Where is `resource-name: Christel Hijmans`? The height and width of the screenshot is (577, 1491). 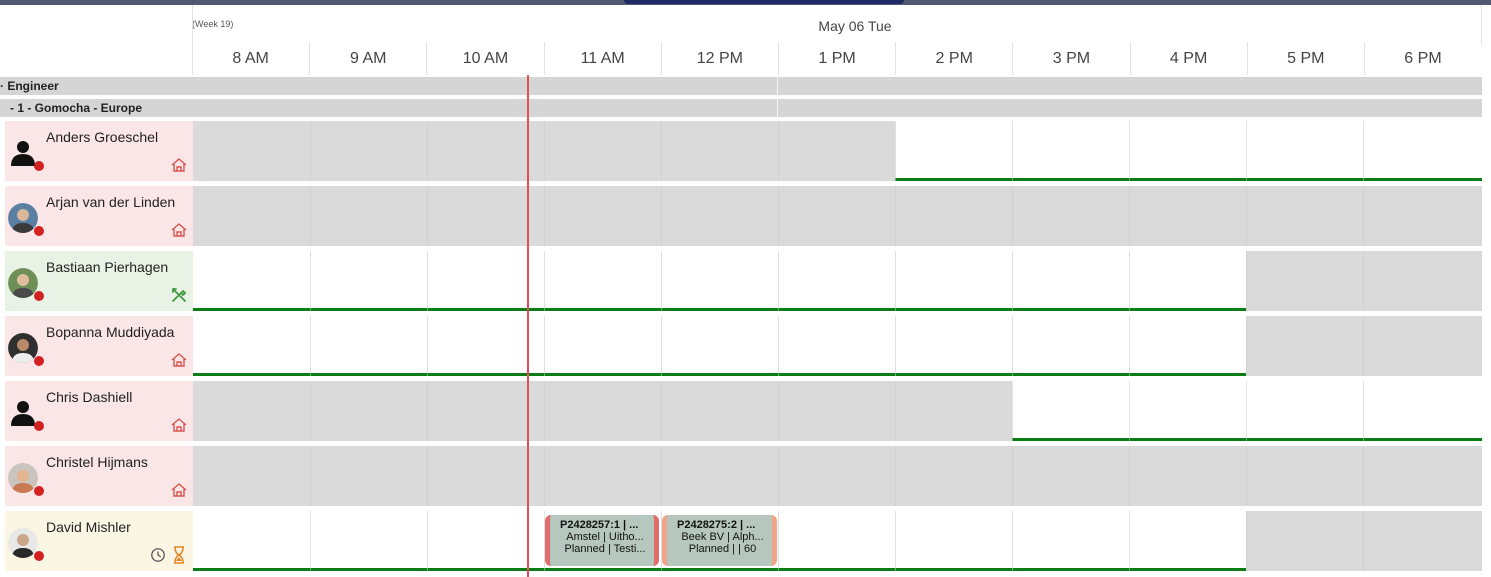 resource-name: Christel Hijmans is located at coordinates (97, 462).